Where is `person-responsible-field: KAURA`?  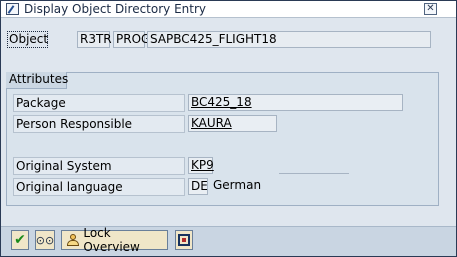 person-responsible-field: KAURA is located at coordinates (232, 123).